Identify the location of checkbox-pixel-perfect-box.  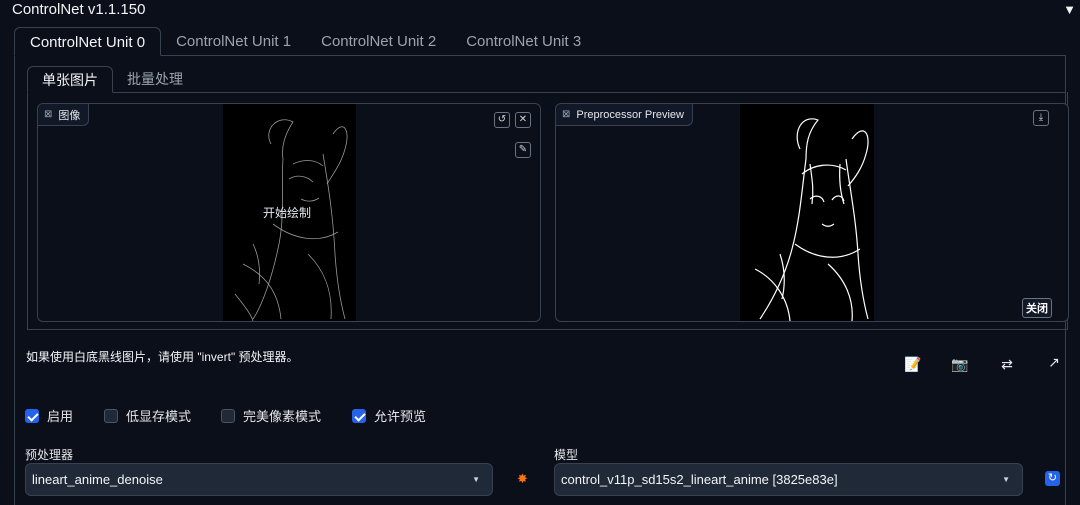
(228, 415).